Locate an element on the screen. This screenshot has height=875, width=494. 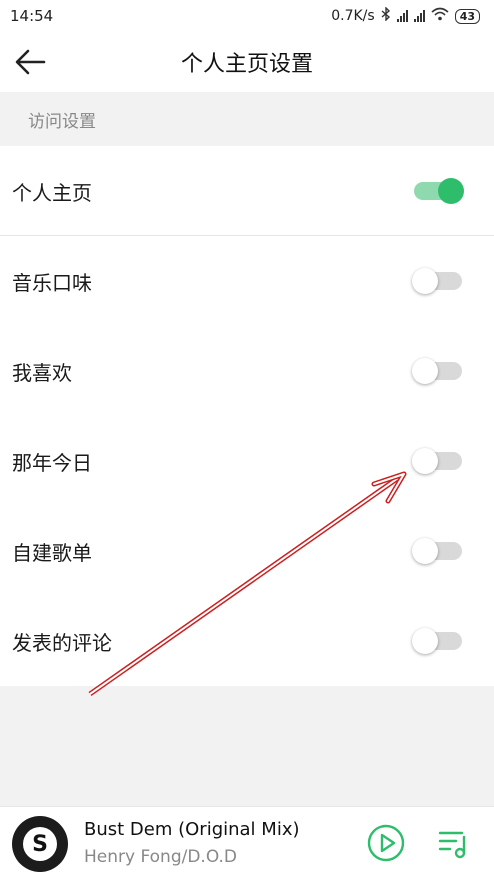
section-header: 访问设置 is located at coordinates (247, 119).